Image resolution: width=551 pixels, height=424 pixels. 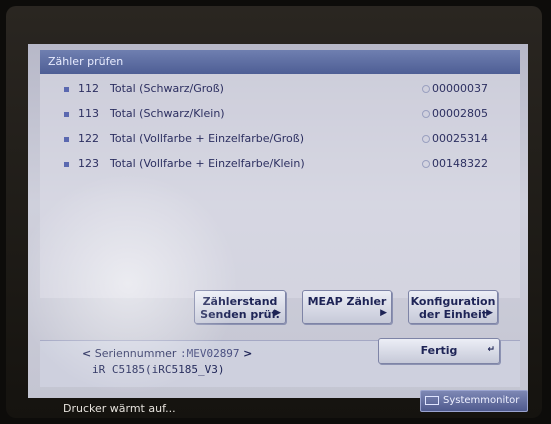 What do you see at coordinates (432, 400) in the screenshot?
I see `monitor-icon` at bounding box center [432, 400].